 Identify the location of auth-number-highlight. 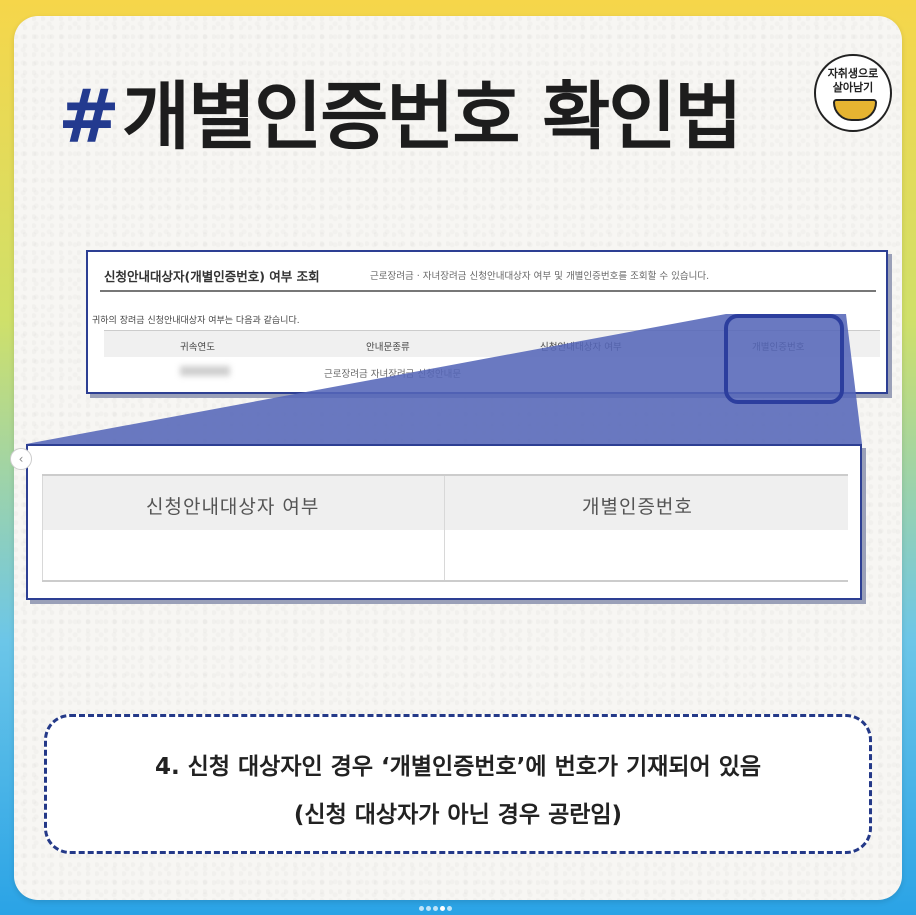
(784, 359).